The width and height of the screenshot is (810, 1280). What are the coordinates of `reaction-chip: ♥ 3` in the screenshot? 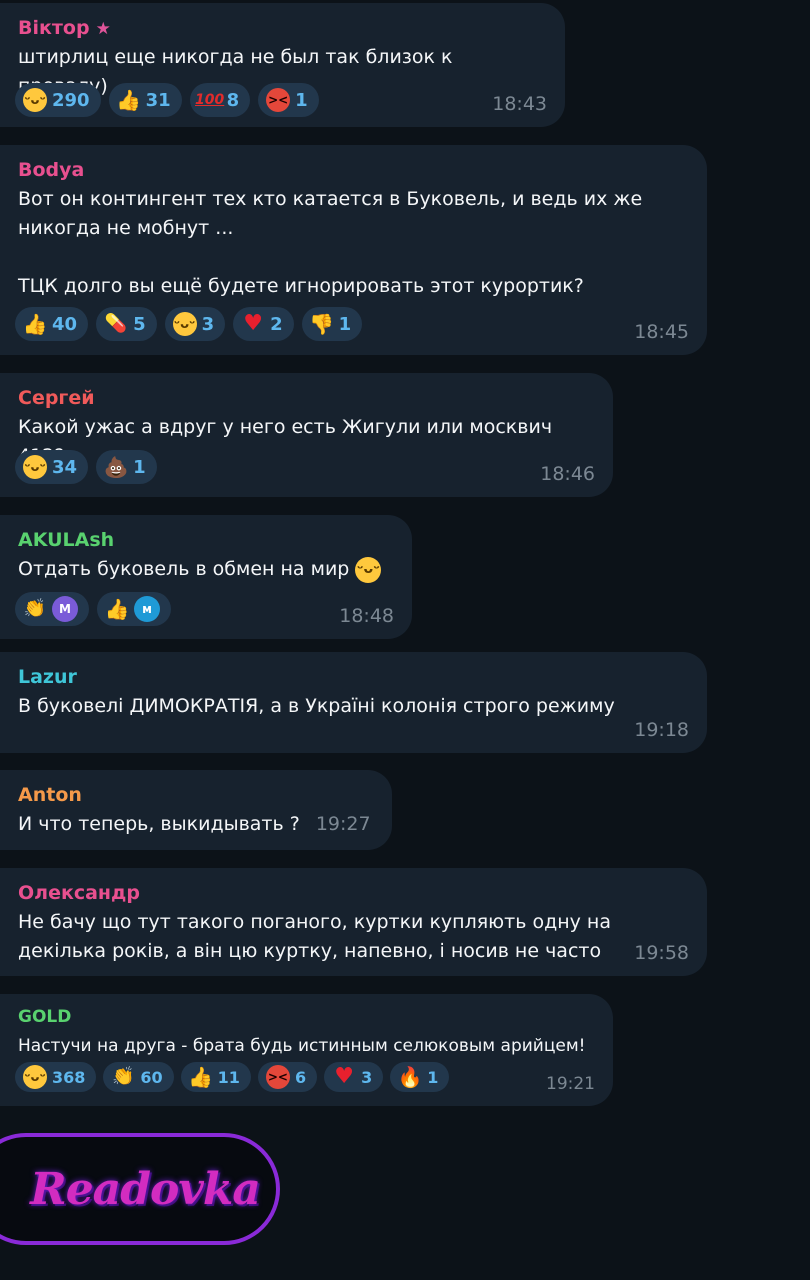 It's located at (354, 1077).